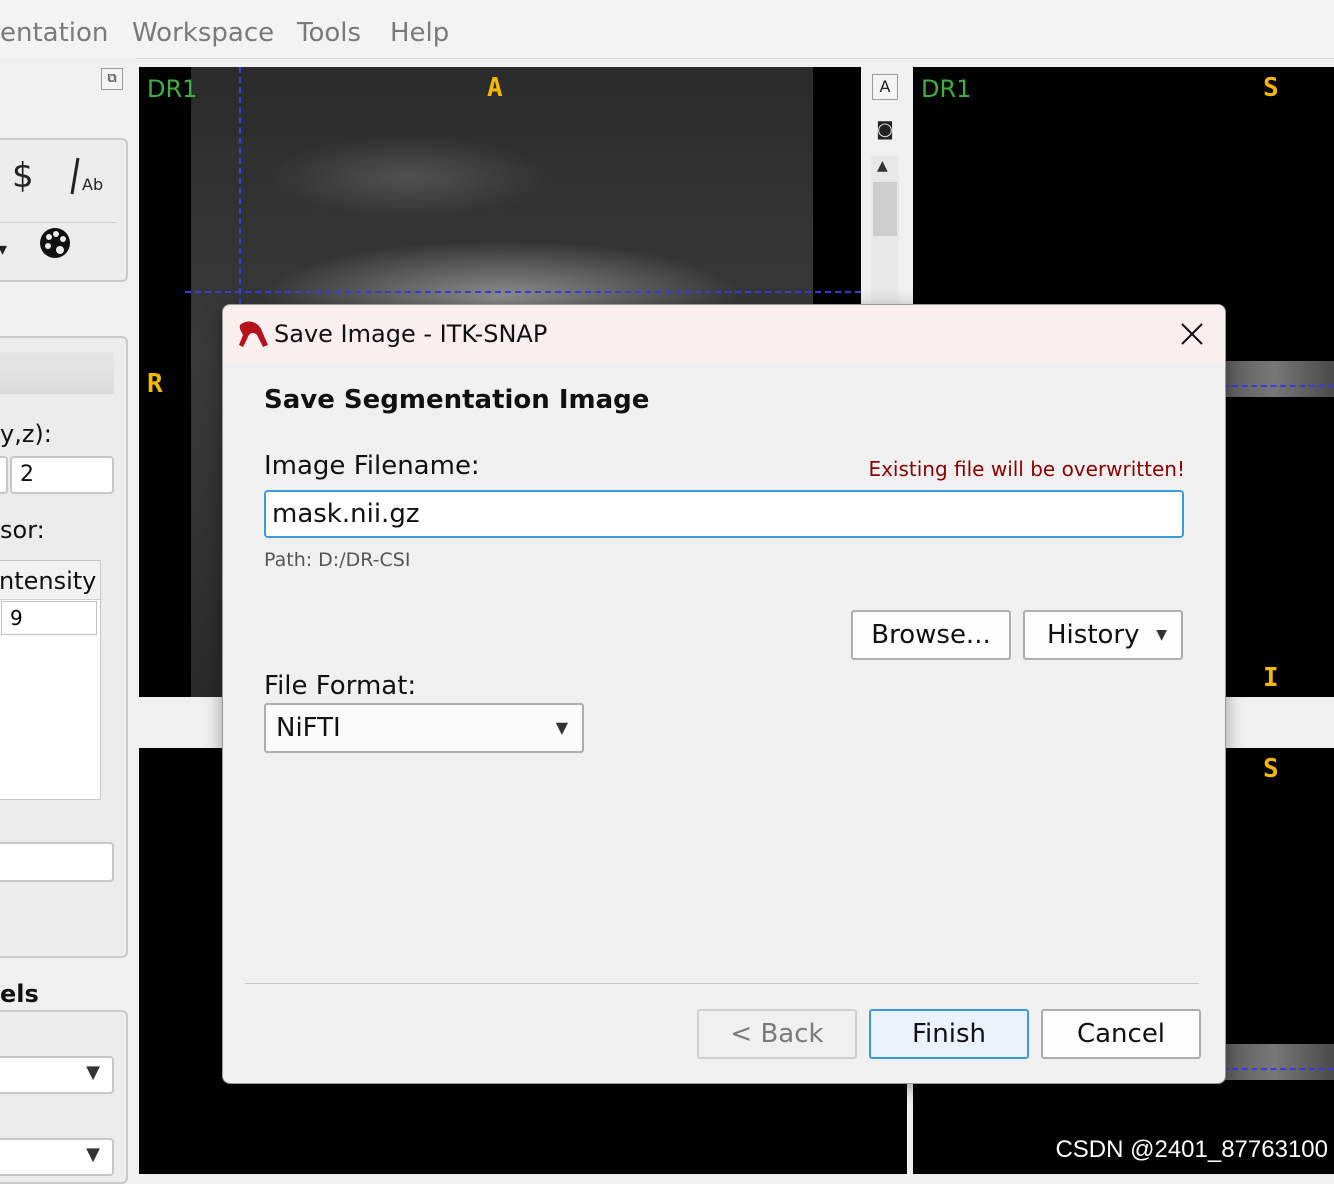 This screenshot has height=1184, width=1334. Describe the element at coordinates (57, 1157) in the screenshot. I see `paint-over-select: ▼` at that location.